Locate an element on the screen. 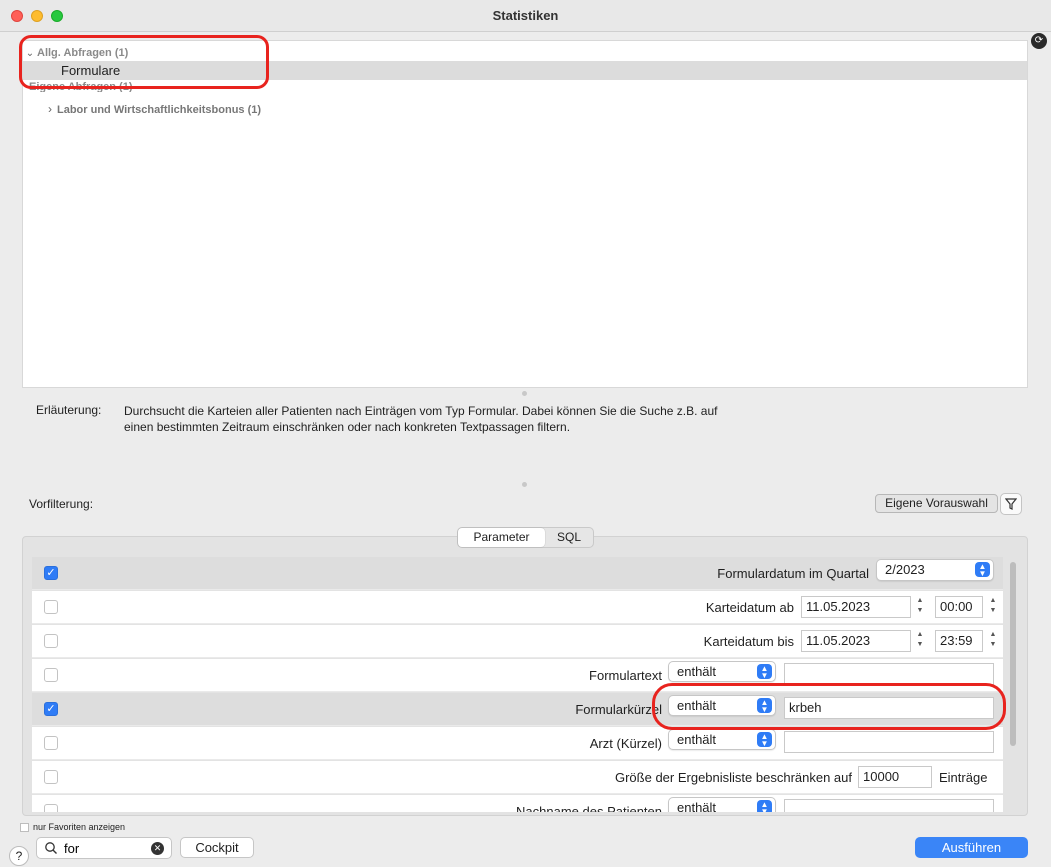 This screenshot has width=1051, height=867. param-row-arzt: Arzt (Kürzel) enthält ▲ ▼ is located at coordinates (517, 743).